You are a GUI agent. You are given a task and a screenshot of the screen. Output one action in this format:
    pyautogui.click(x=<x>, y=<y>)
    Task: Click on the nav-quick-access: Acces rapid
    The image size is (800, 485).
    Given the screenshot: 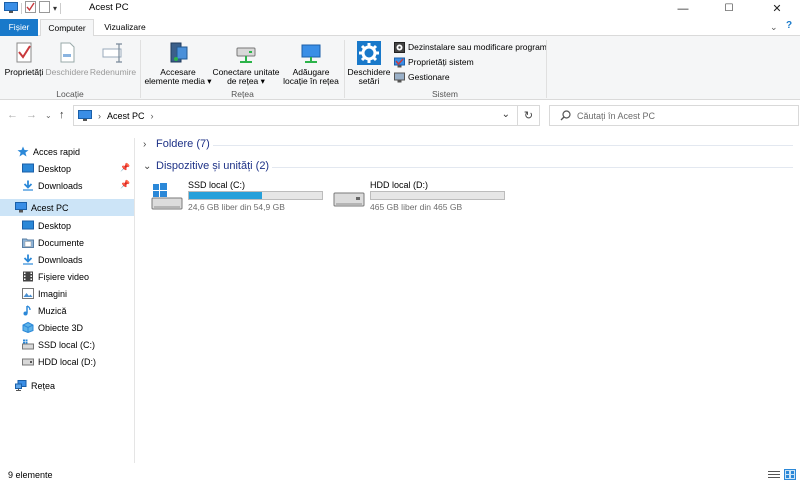 What is the action you would take?
    pyautogui.click(x=67, y=151)
    